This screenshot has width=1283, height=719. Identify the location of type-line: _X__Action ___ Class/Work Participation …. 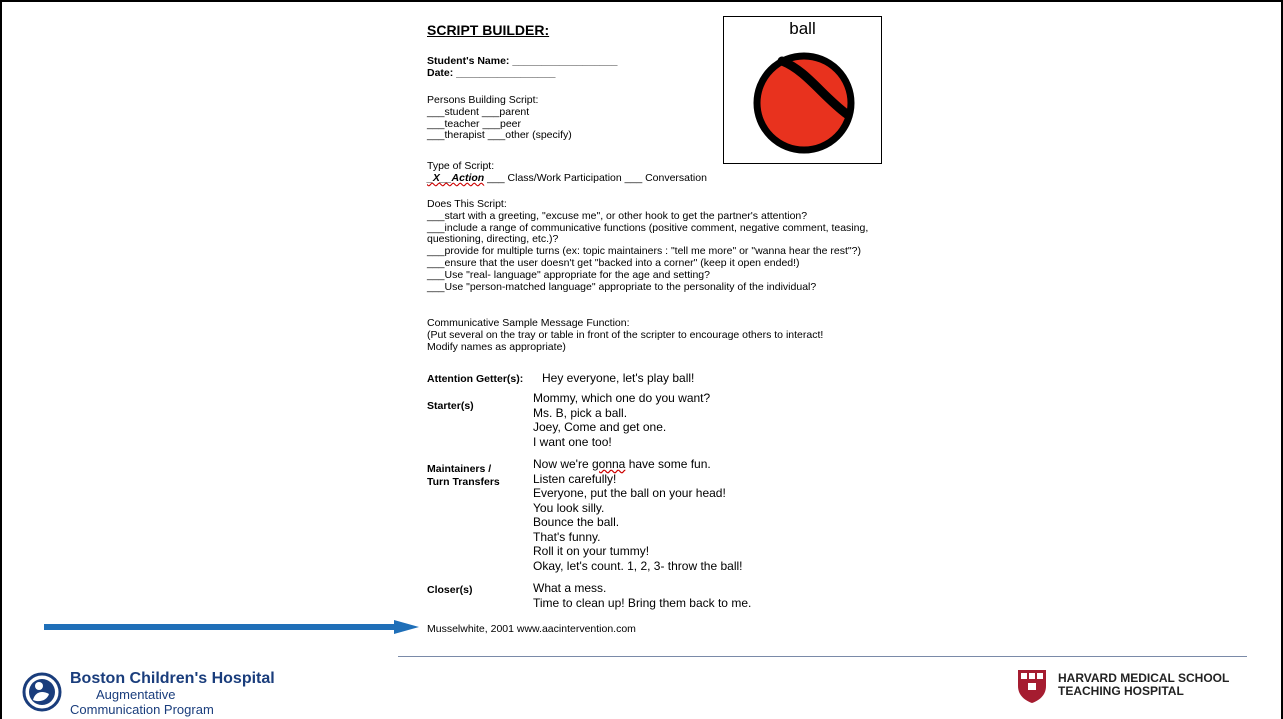
(682, 178).